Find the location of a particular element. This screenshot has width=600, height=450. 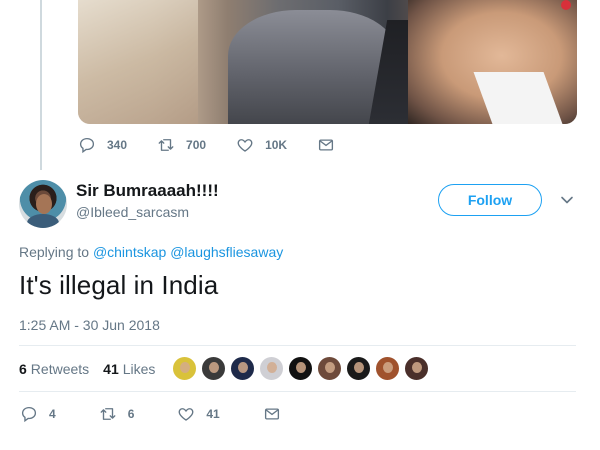

reply-count: 4 is located at coordinates (52, 414).